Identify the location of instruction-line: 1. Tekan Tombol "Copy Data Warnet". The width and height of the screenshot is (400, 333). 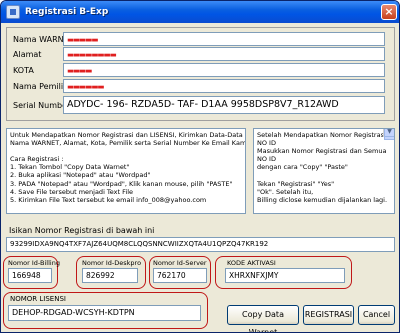
(70, 167).